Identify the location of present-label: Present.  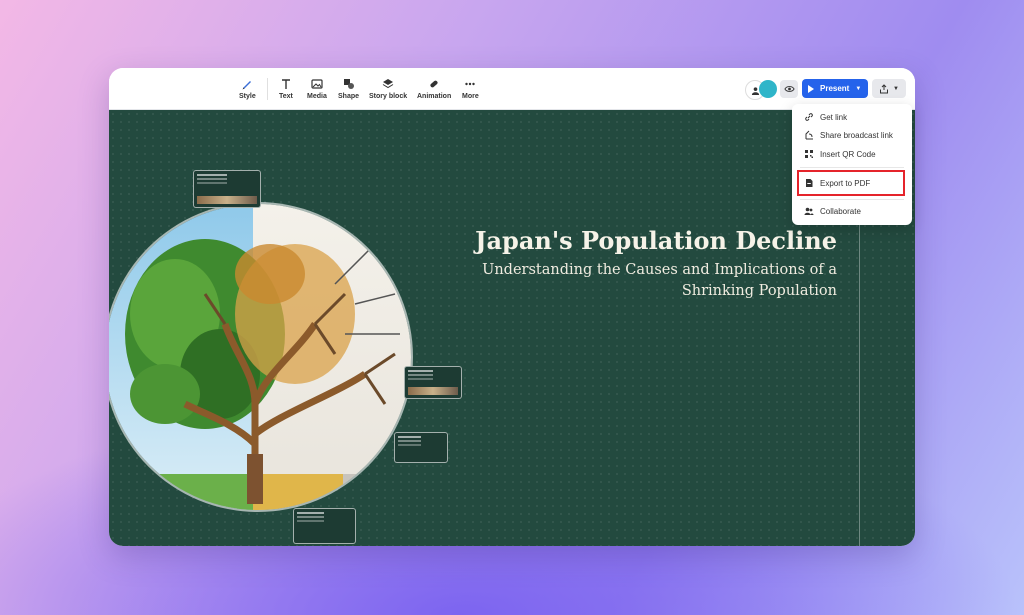
(835, 88).